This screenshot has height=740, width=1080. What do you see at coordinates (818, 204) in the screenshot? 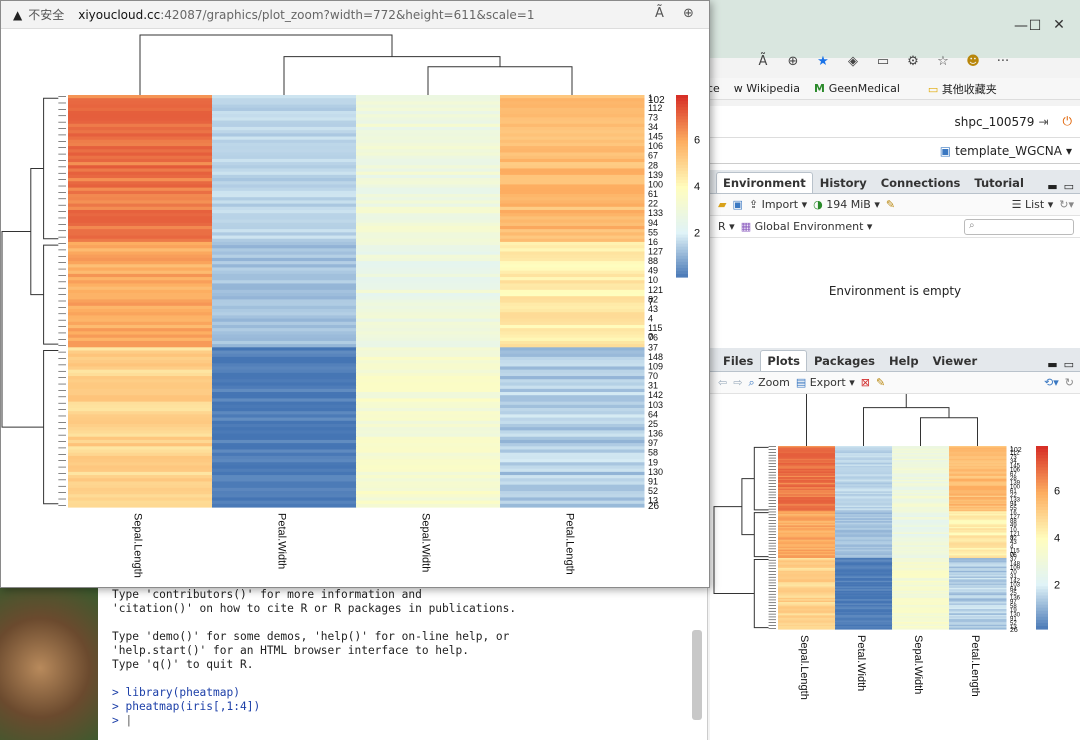
I see `memory-pie-icon: ◑` at bounding box center [818, 204].